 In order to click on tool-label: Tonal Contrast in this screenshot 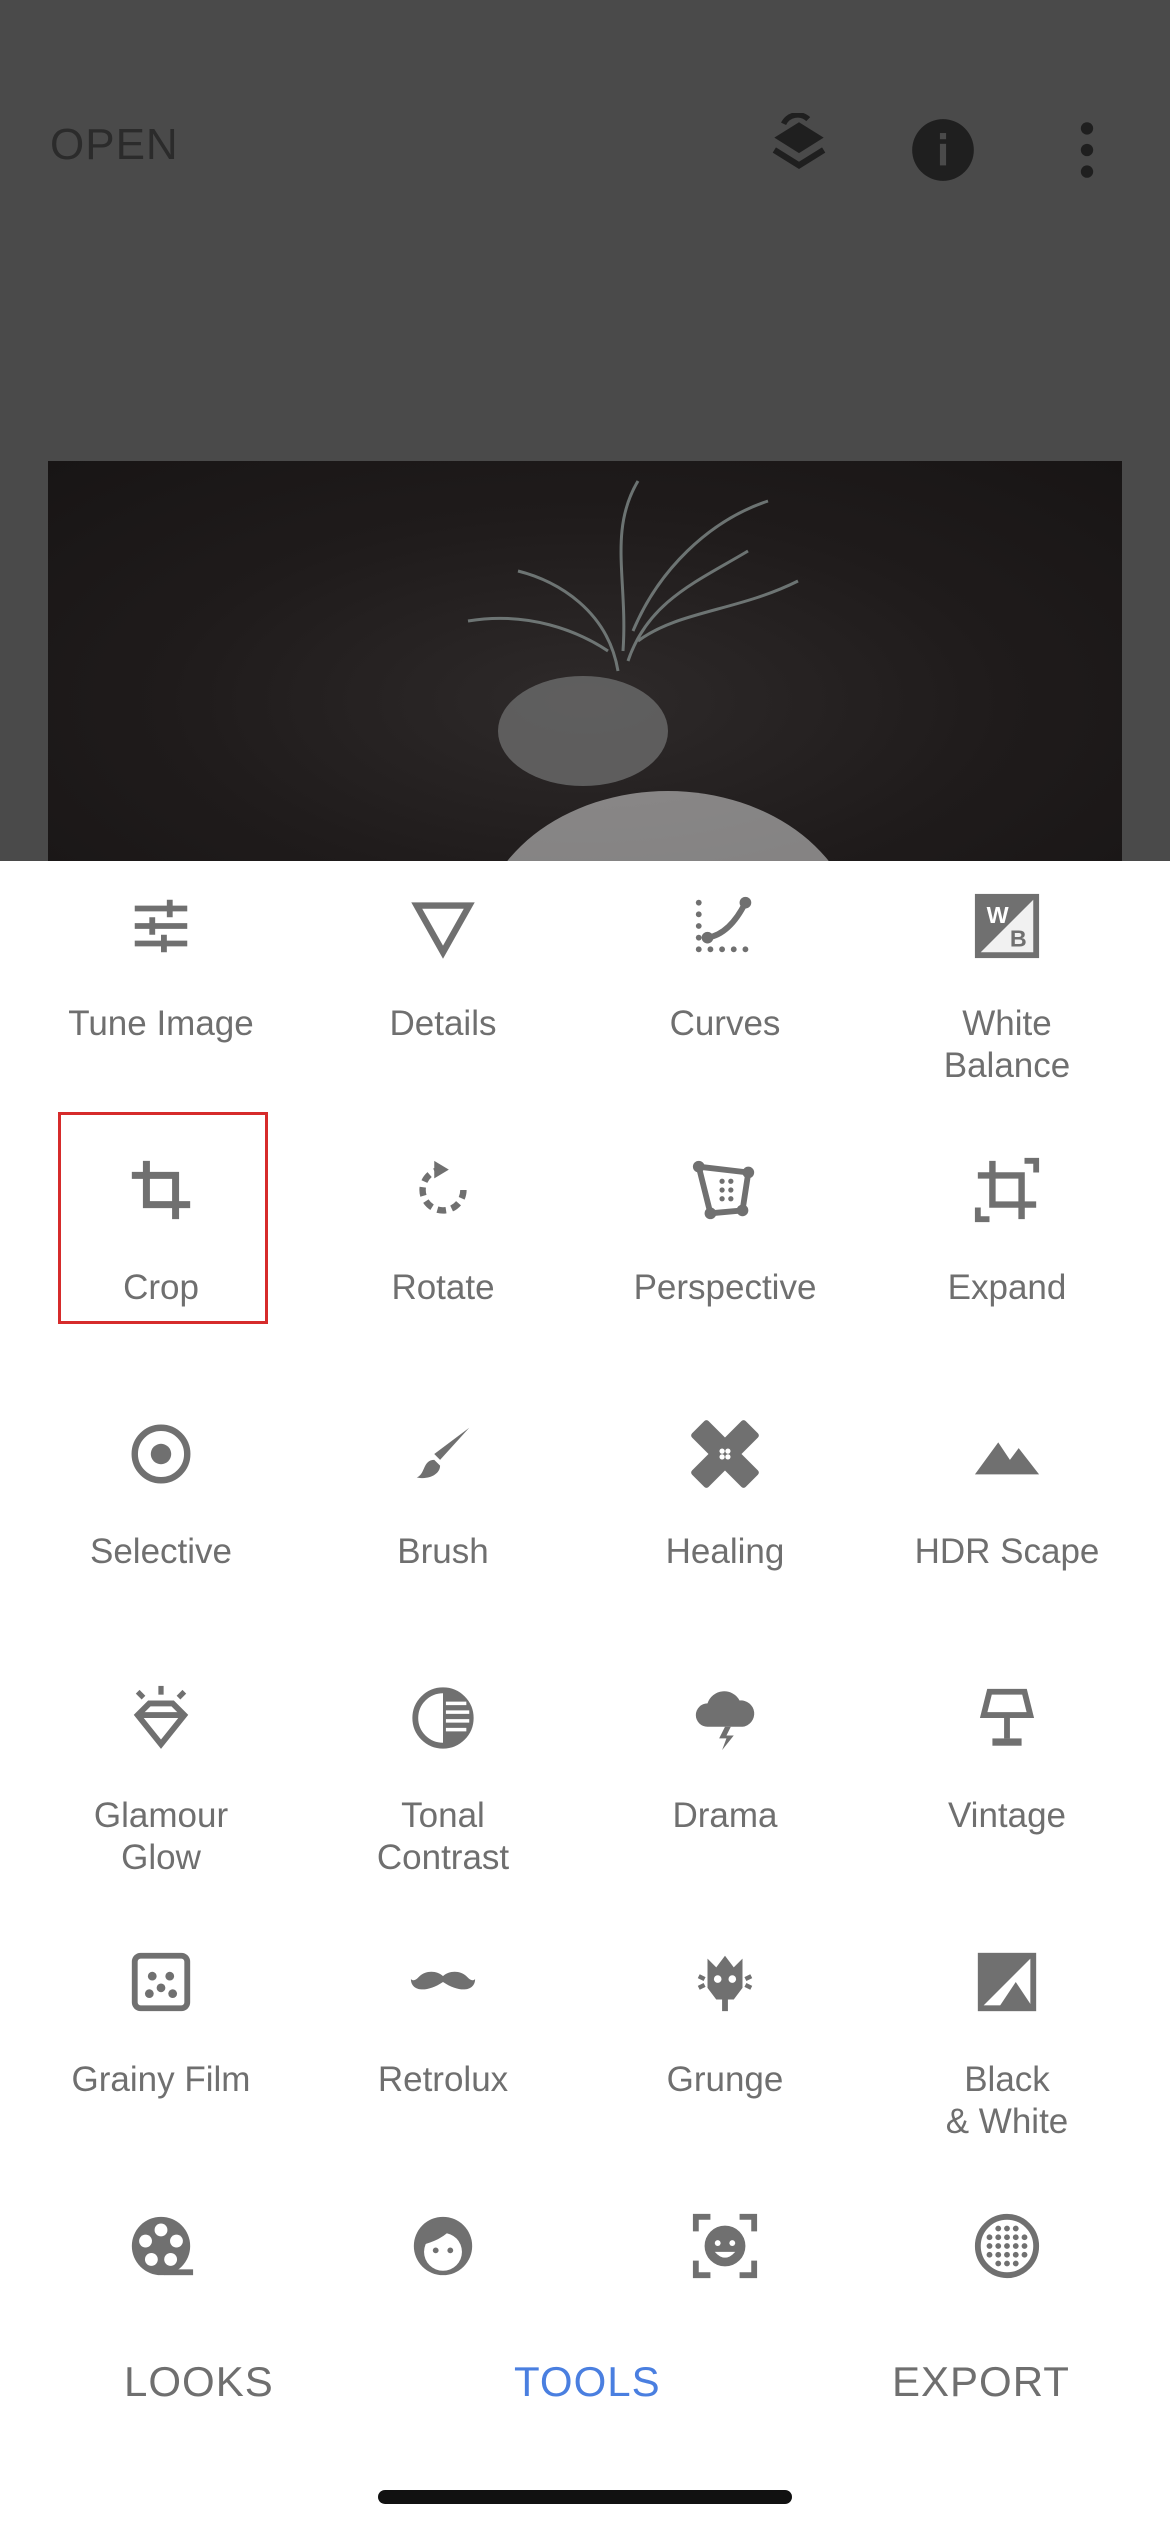, I will do `click(443, 1836)`.